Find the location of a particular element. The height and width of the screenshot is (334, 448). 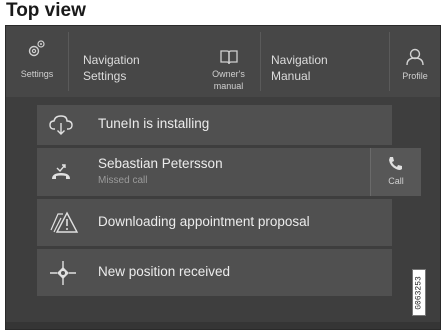

phone-icon is located at coordinates (395, 163).